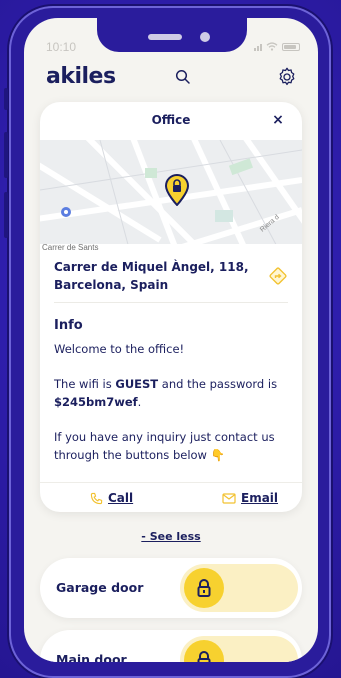 The image size is (341, 678). Describe the element at coordinates (177, 190) in the screenshot. I see `location-pin-icon` at that location.